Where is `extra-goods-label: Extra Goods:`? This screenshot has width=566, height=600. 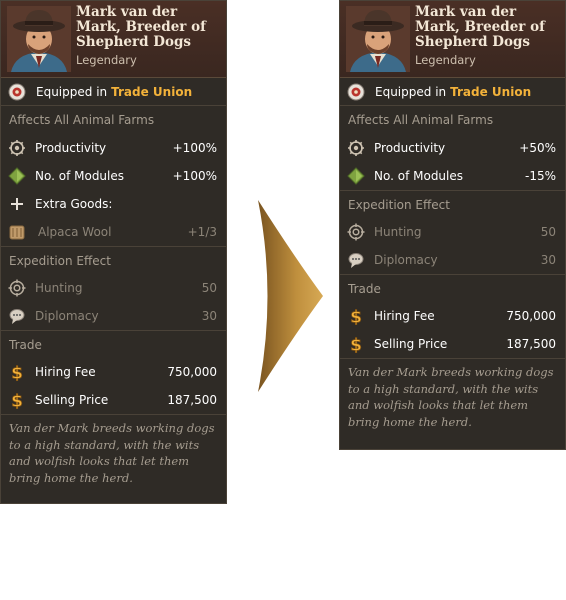 extra-goods-label: Extra Goods: is located at coordinates (74, 204).